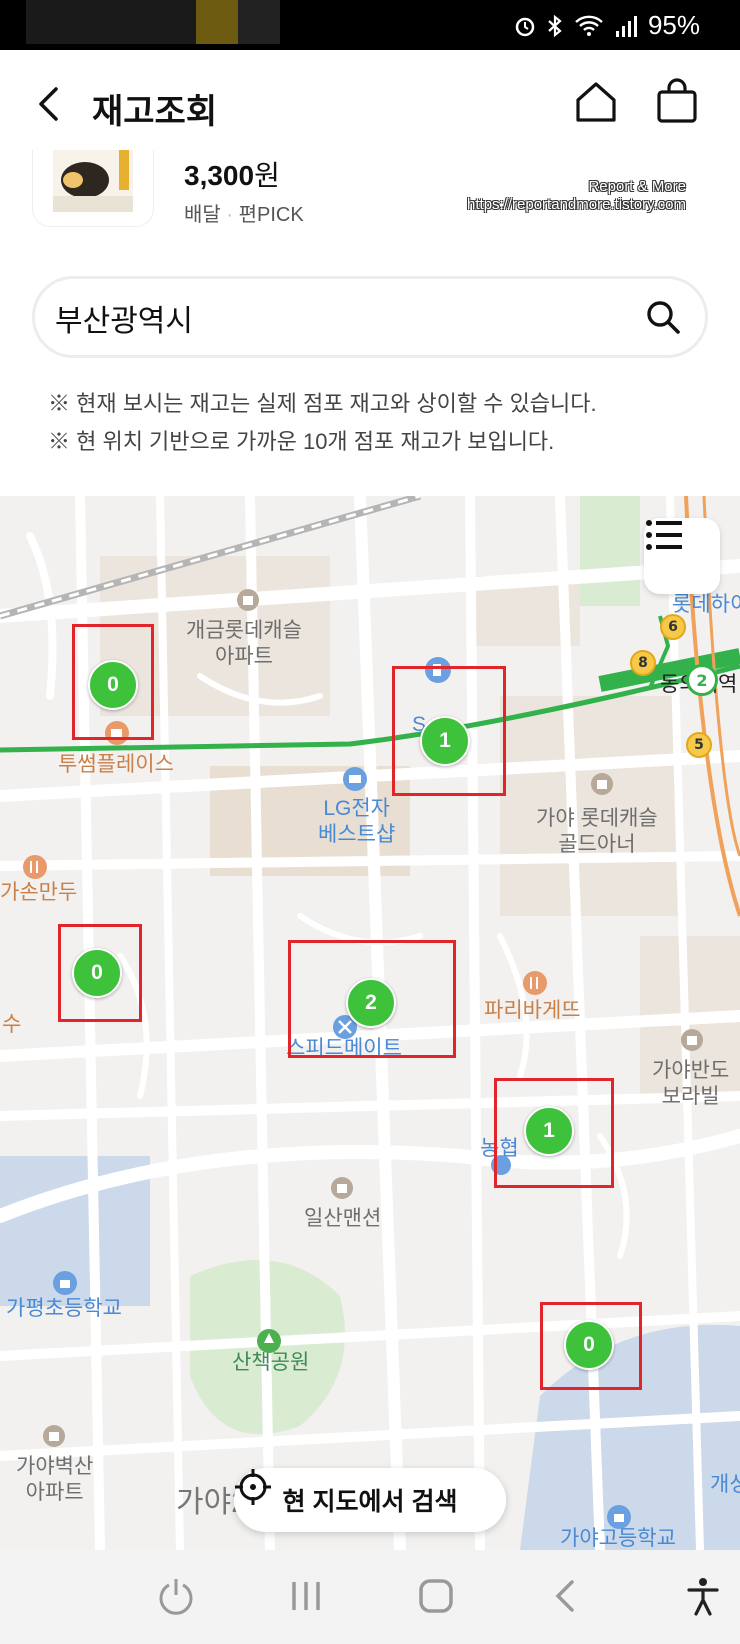 The width and height of the screenshot is (740, 1644). Describe the element at coordinates (155, 112) in the screenshot. I see `page-title: 재고조회` at that location.